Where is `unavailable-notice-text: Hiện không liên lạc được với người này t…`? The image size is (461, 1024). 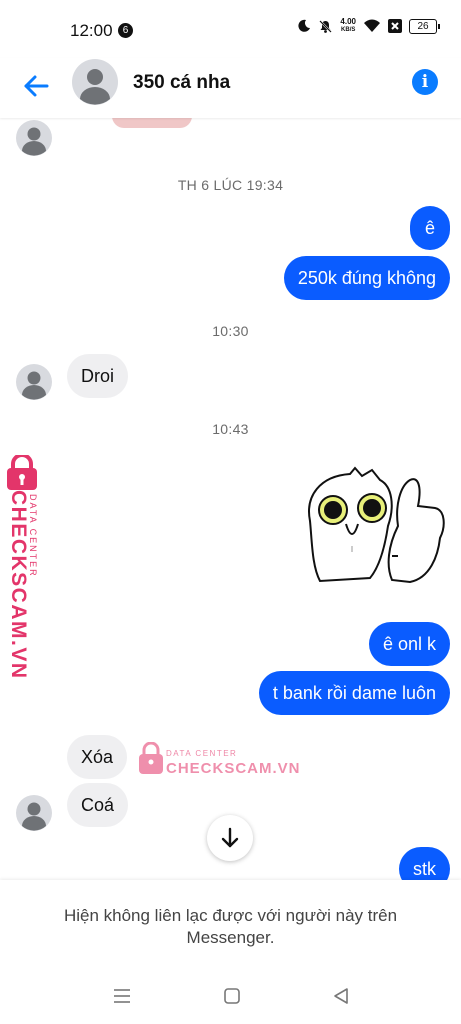 unavailable-notice-text: Hiện không liên lạc được với người này t… is located at coordinates (230, 926).